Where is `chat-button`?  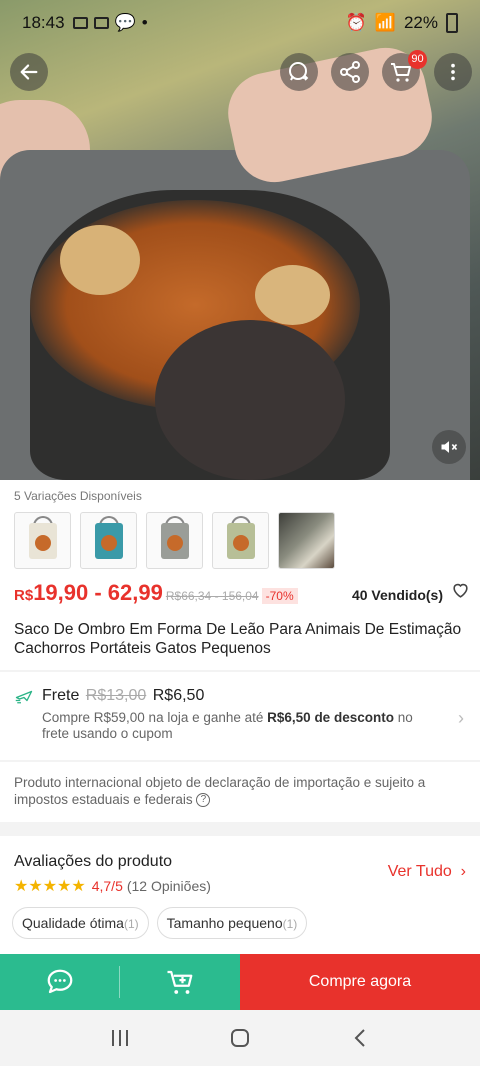
chat-button is located at coordinates (59, 982).